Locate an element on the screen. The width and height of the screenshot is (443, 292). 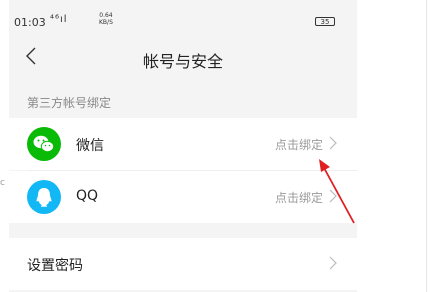
nav-bar: 帐号与安全 is located at coordinates (183, 58).